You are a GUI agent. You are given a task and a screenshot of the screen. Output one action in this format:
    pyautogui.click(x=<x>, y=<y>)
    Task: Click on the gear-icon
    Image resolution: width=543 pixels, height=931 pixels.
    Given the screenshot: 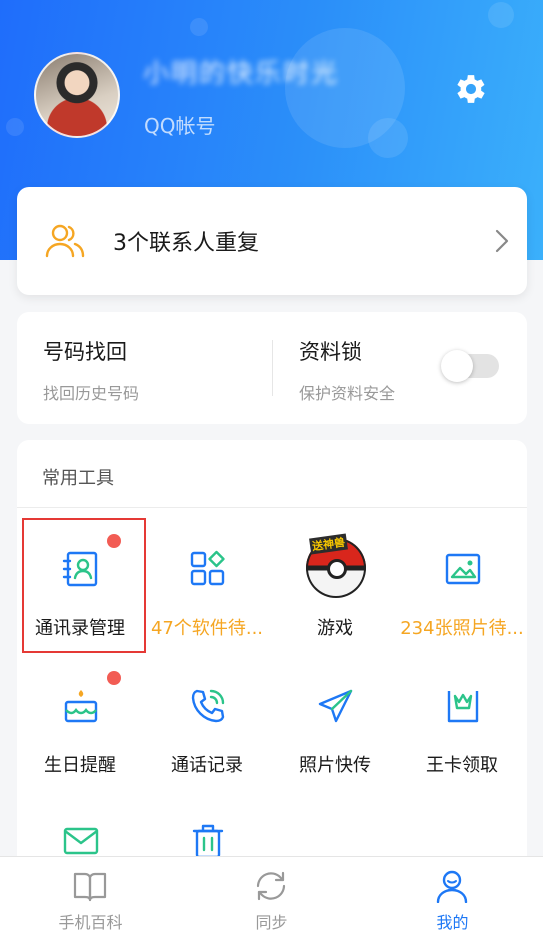 What is the action you would take?
    pyautogui.click(x=471, y=89)
    